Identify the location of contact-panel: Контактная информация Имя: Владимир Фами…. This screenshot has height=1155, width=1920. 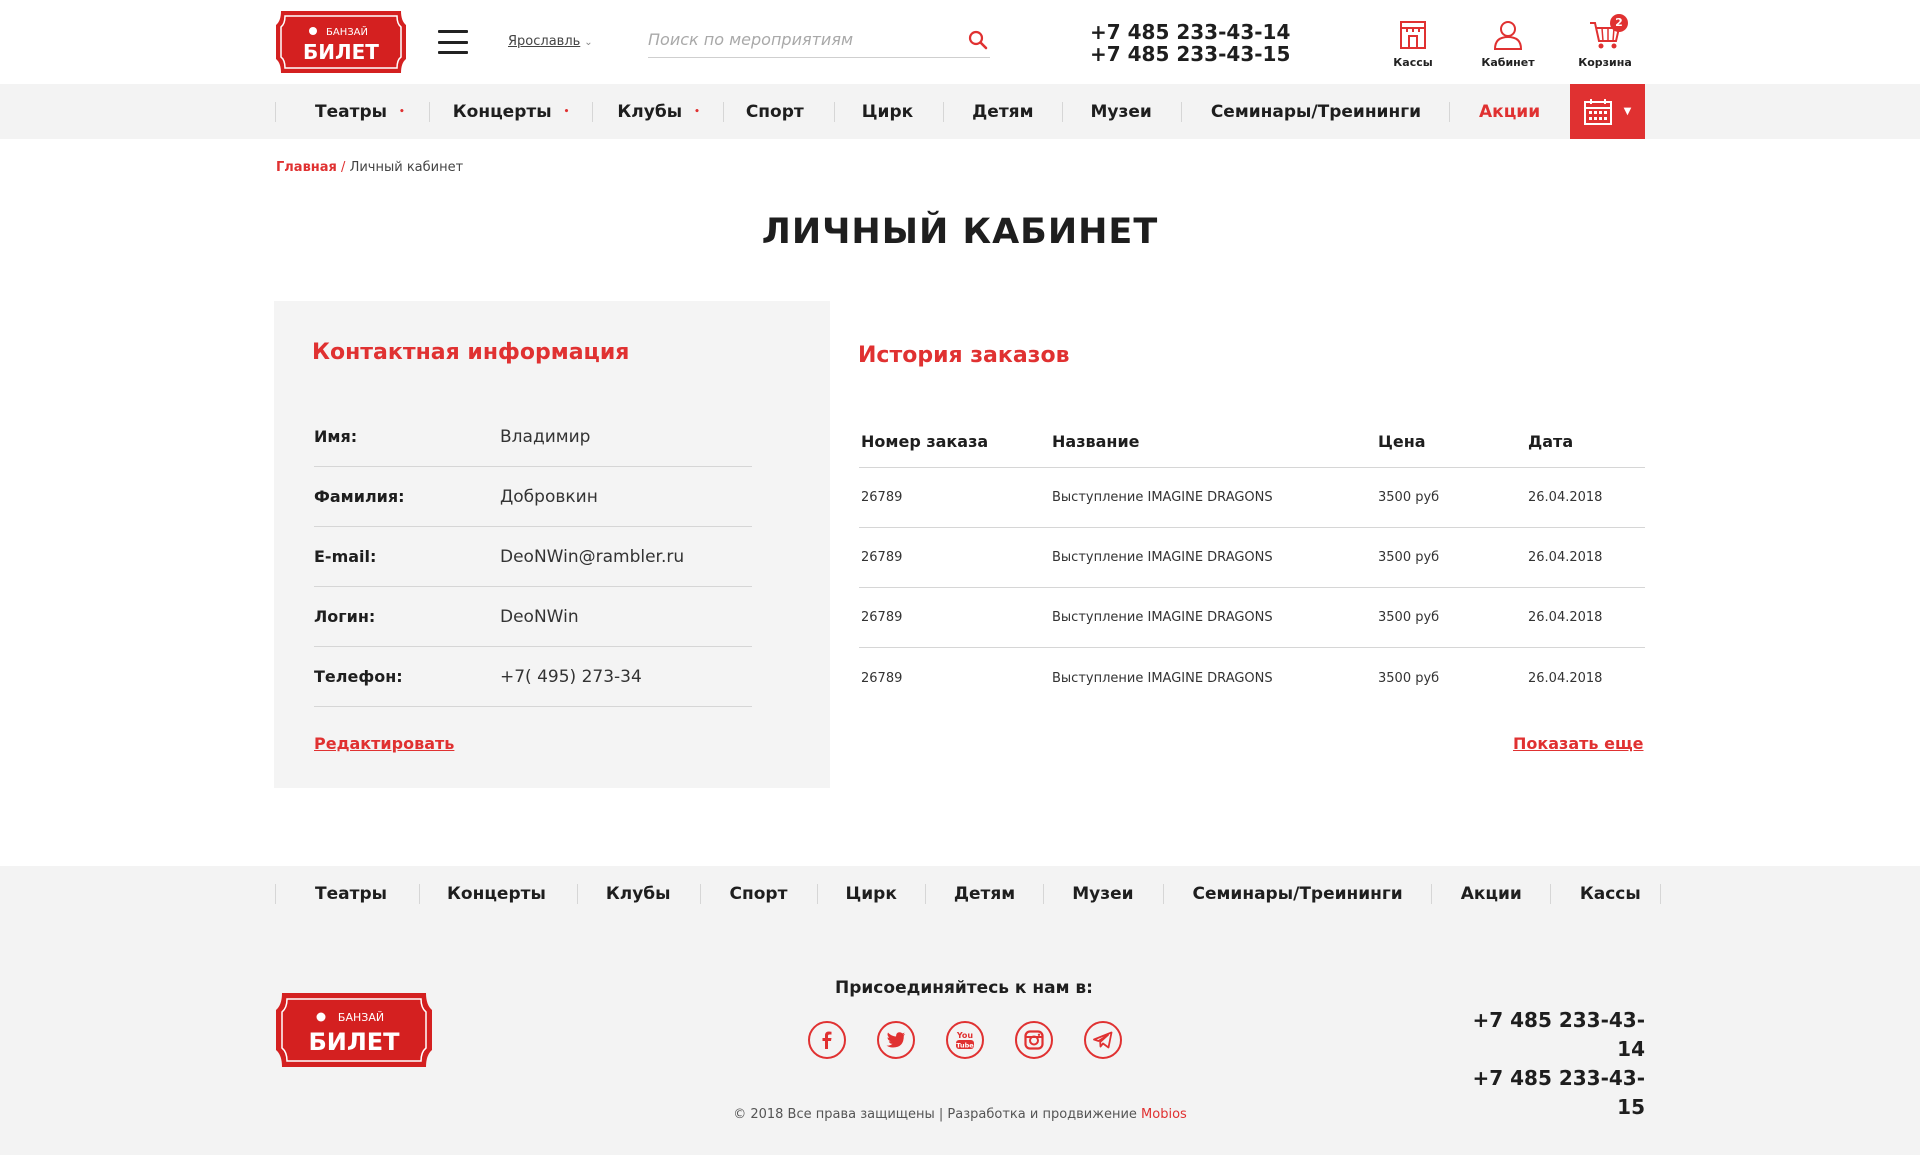
(552, 544).